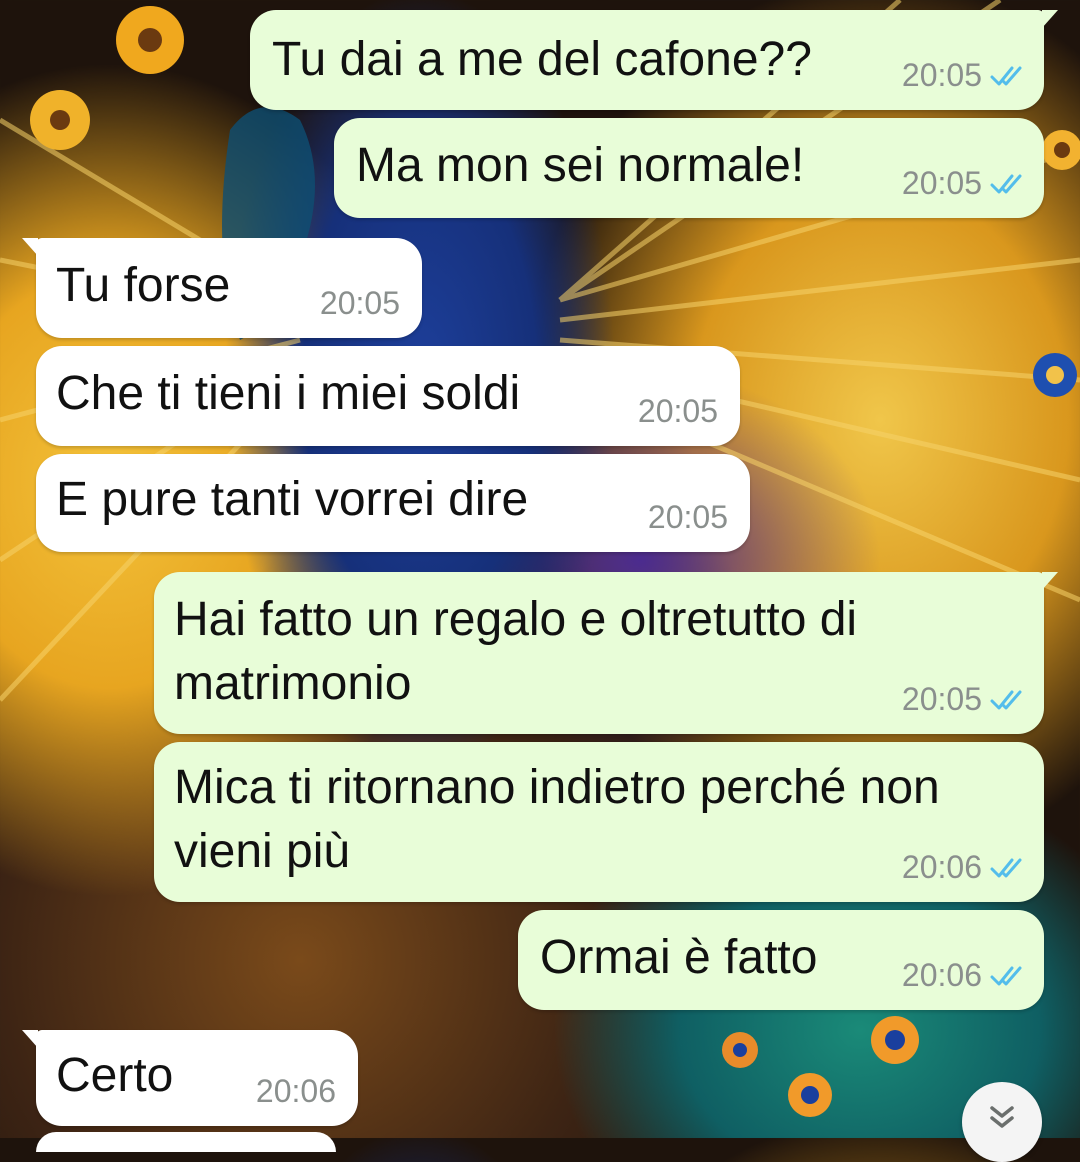 The width and height of the screenshot is (1080, 1162). I want to click on incoming-message-partial, so click(186, 1142).